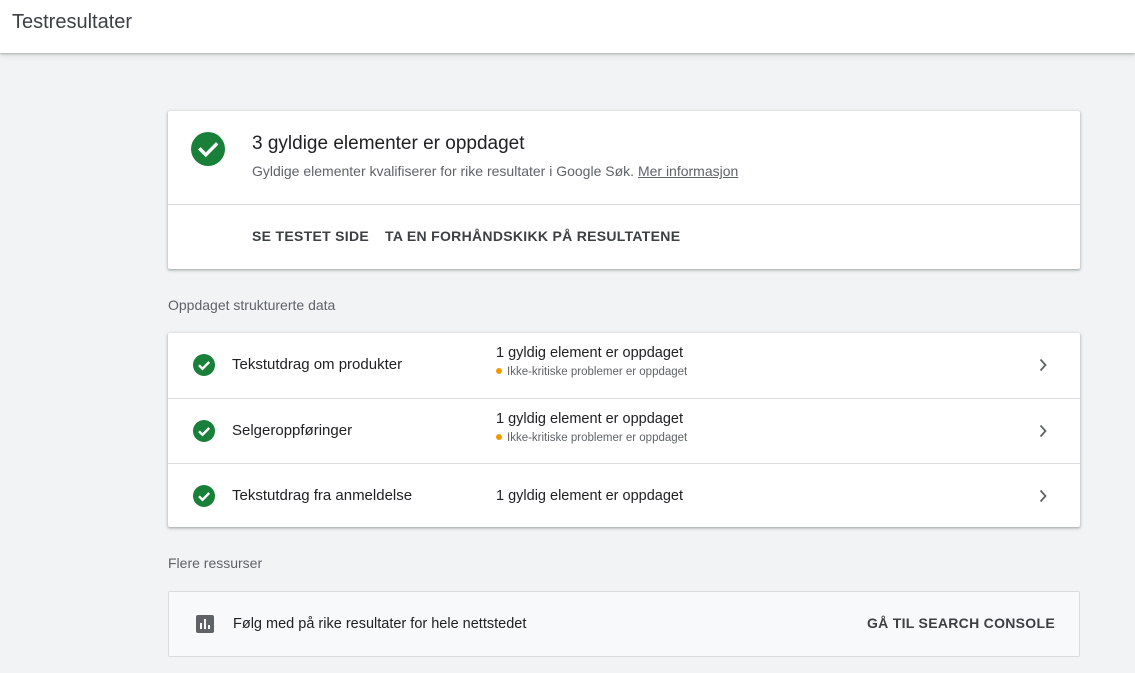 The height and width of the screenshot is (673, 1135). Describe the element at coordinates (388, 143) in the screenshot. I see `summary-title: 3 gyldige elementer er oppdaget` at that location.